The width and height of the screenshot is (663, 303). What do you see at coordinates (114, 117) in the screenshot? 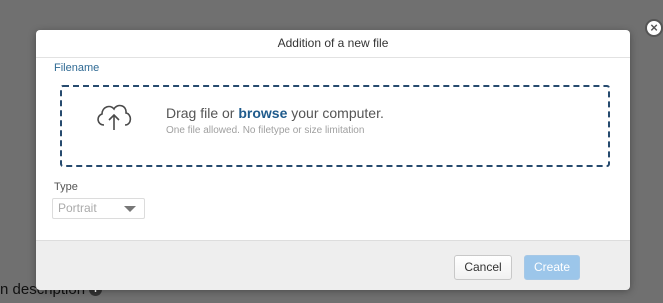
I see `cloud-upload-icon` at bounding box center [114, 117].